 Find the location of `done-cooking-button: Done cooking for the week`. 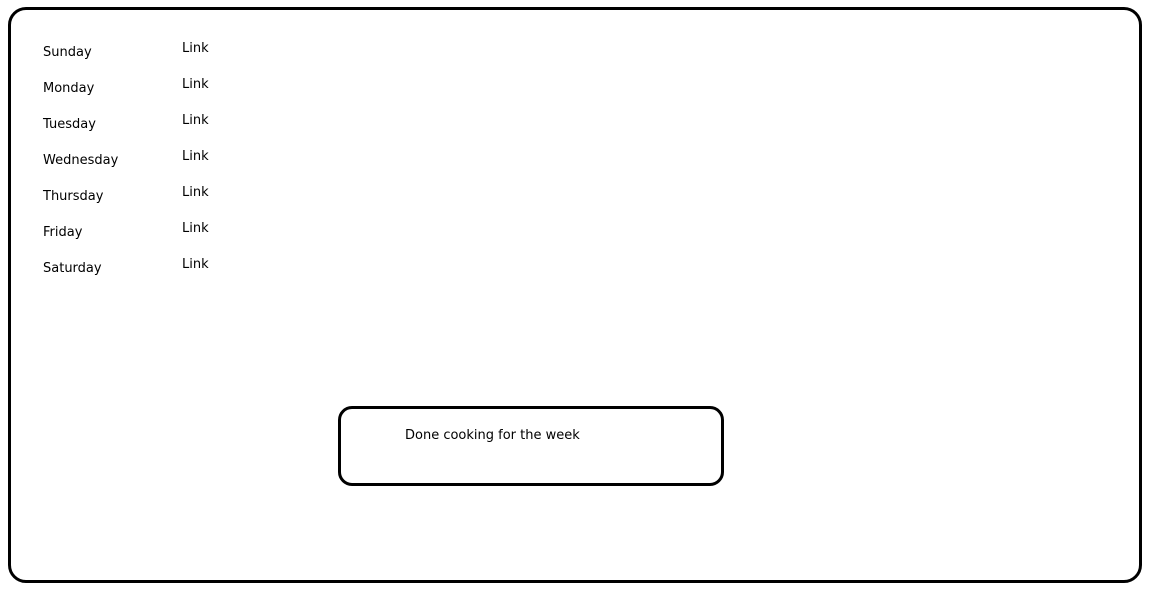

done-cooking-button: Done cooking for the week is located at coordinates (531, 446).